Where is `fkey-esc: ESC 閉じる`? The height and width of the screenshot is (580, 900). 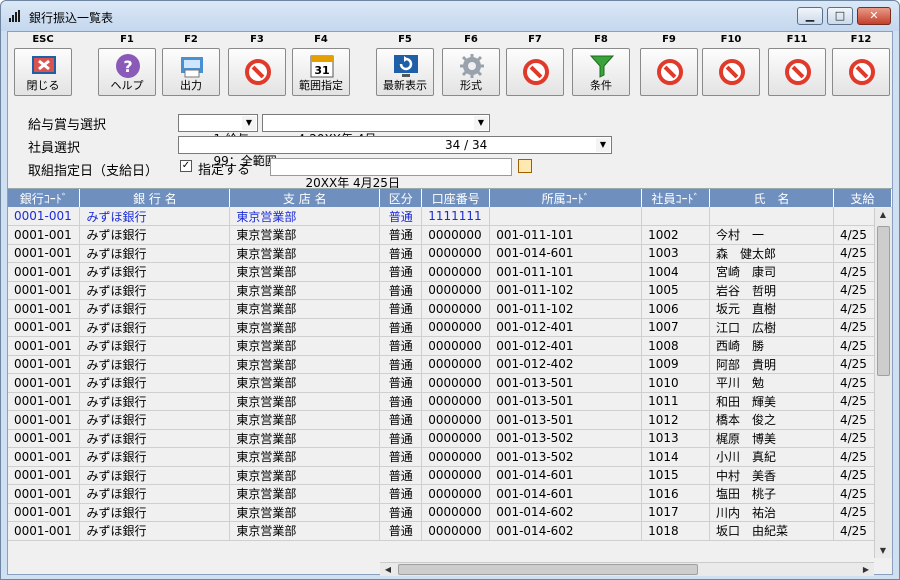
fkey-esc: ESC 閉じる is located at coordinates (43, 65).